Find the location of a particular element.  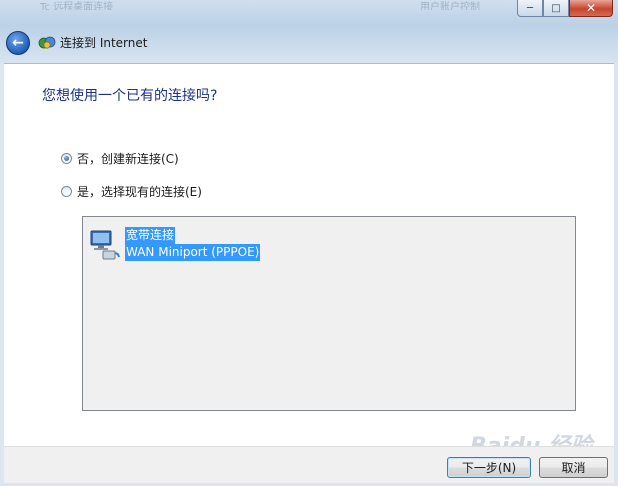

window-title: 连接到 Internet is located at coordinates (104, 43).